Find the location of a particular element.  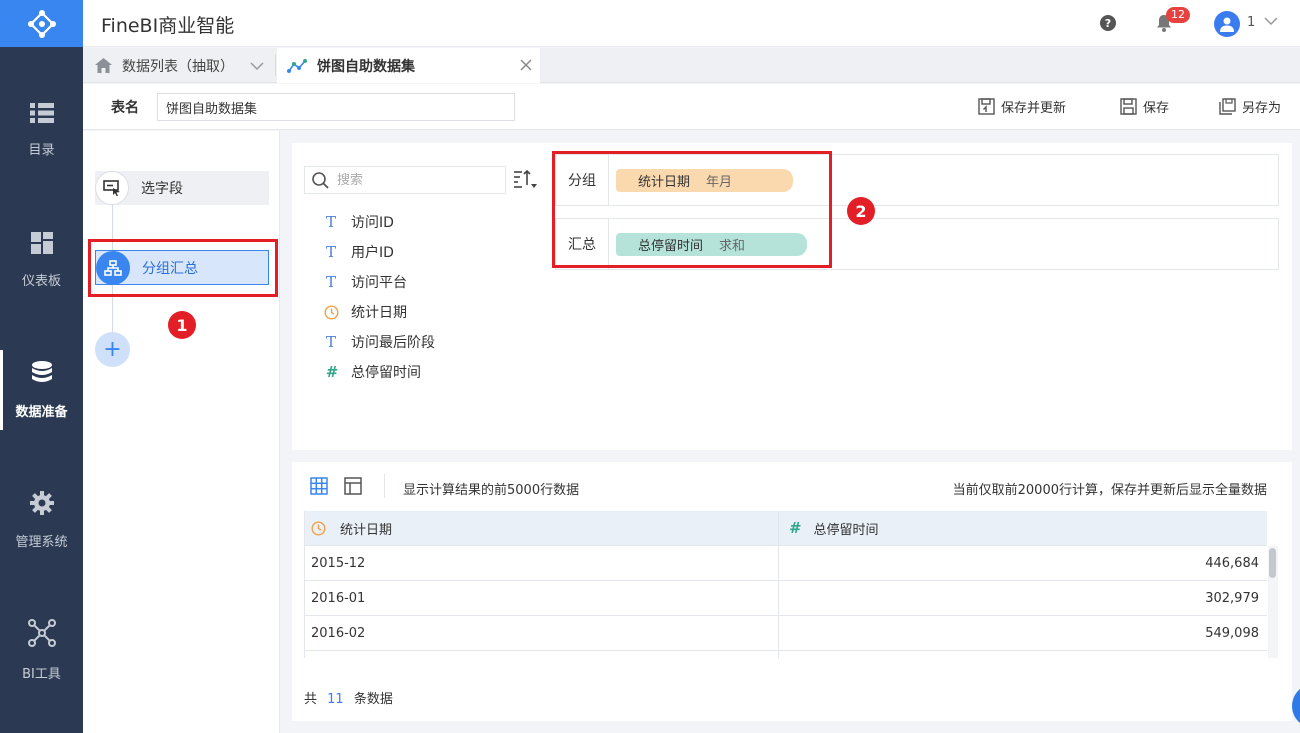

table-row: 2015-12 446,684 is located at coordinates (786, 563).